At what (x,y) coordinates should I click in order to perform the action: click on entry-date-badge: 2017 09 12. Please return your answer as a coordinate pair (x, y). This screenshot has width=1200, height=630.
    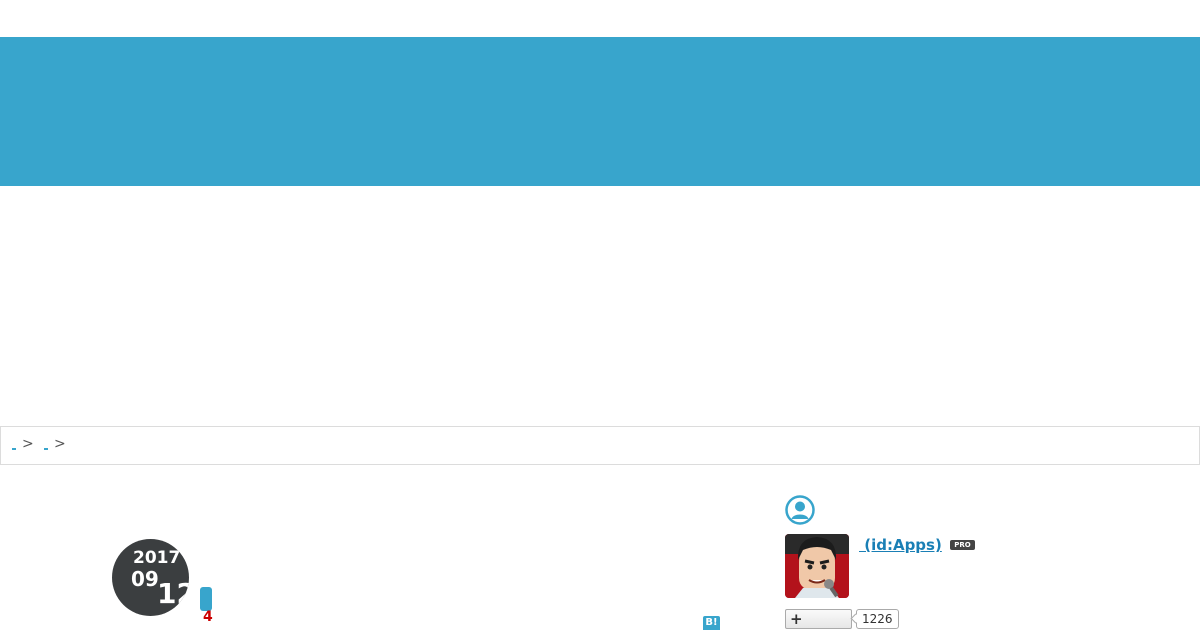
    Looking at the image, I should click on (150, 577).